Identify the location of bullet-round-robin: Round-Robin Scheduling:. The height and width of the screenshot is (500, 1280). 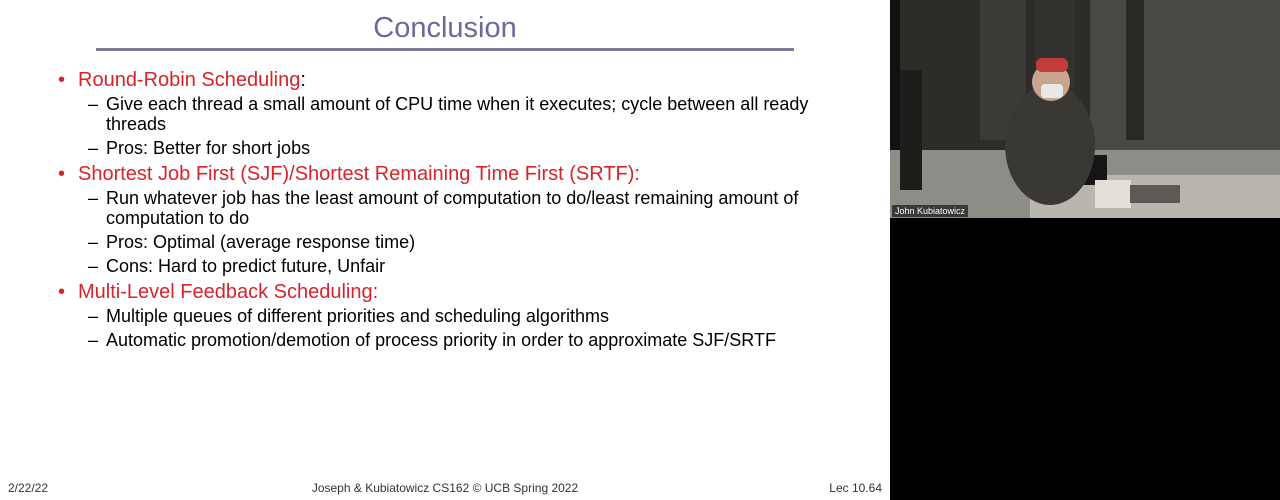
(458, 80).